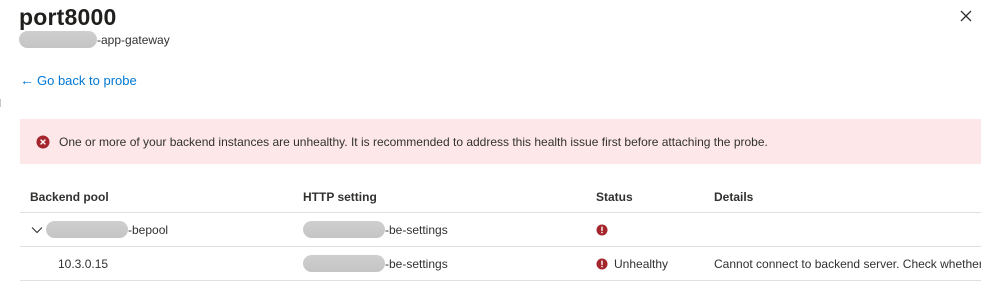 The height and width of the screenshot is (301, 999). Describe the element at coordinates (27, 80) in the screenshot. I see `arrow-left-icon: ←` at that location.